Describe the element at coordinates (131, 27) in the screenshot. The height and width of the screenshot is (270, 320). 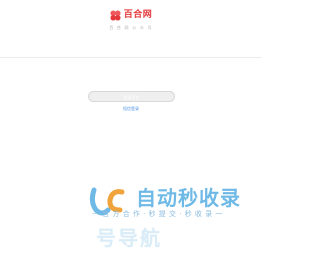
I see `brand-tagline: 百 合 网 公 众 号` at that location.